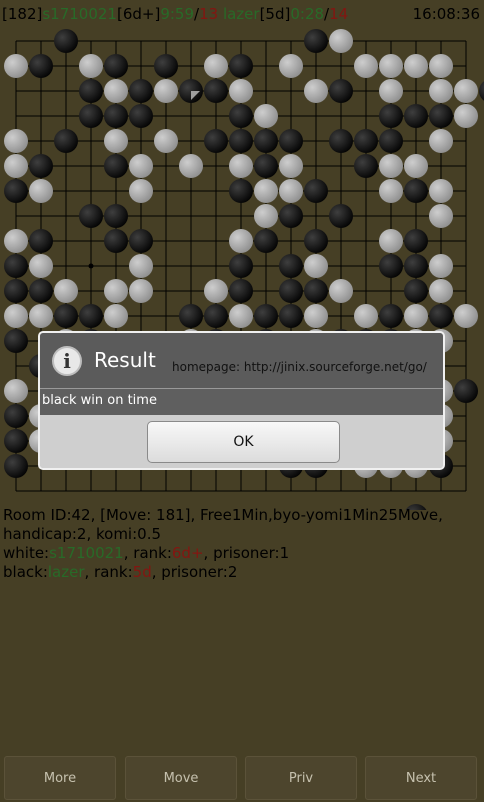  Describe the element at coordinates (67, 361) in the screenshot. I see `info-icon: i` at that location.